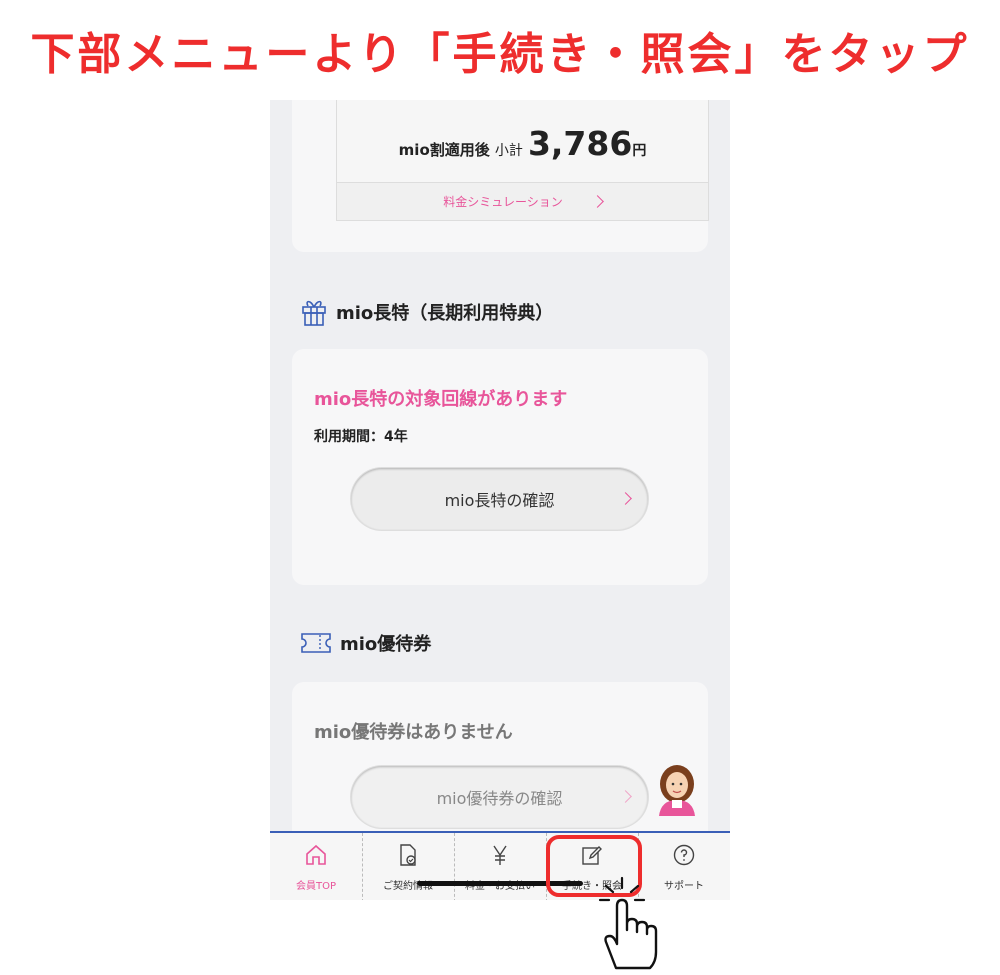 This screenshot has width=1000, height=975. I want to click on help-icon, so click(684, 855).